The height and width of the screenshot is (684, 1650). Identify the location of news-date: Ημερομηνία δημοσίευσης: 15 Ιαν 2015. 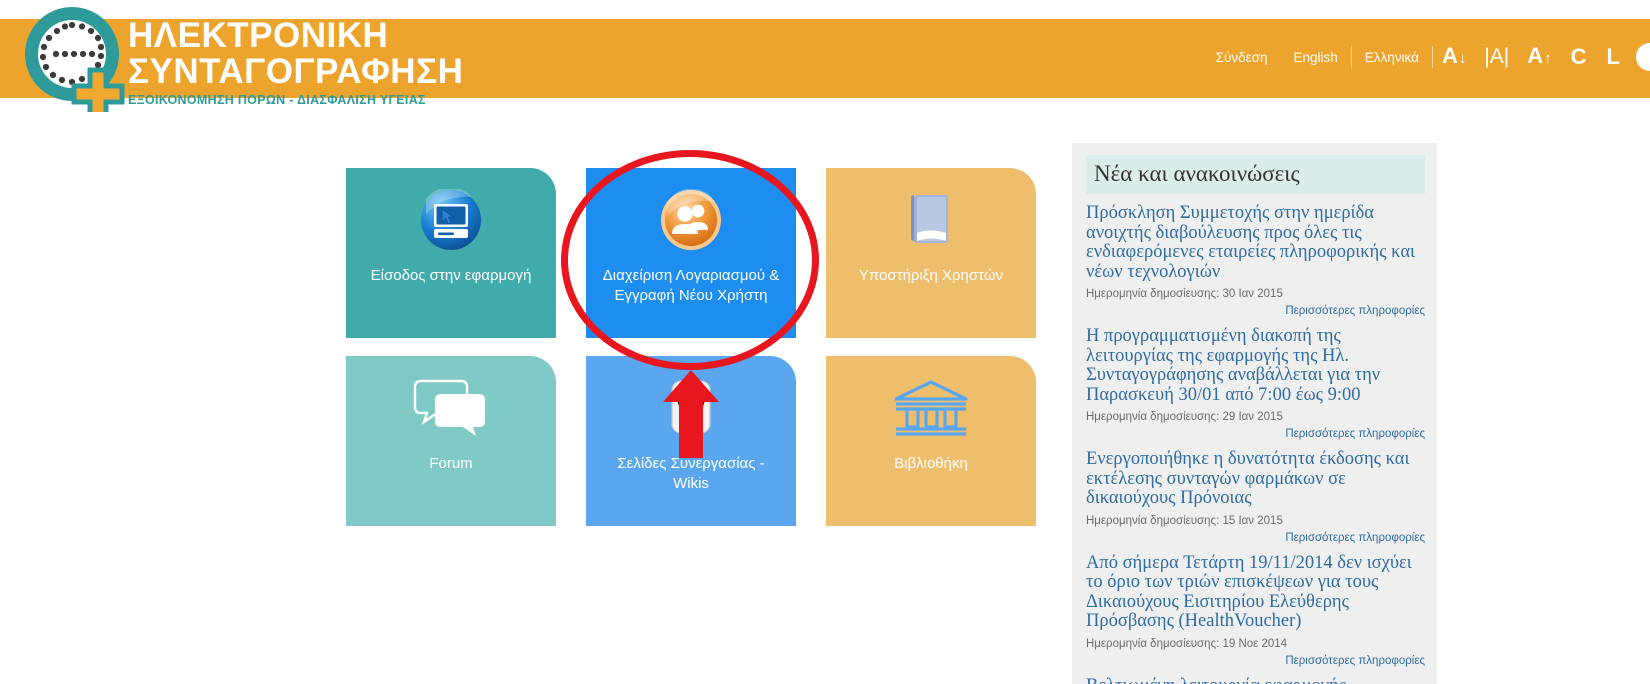
(1184, 520).